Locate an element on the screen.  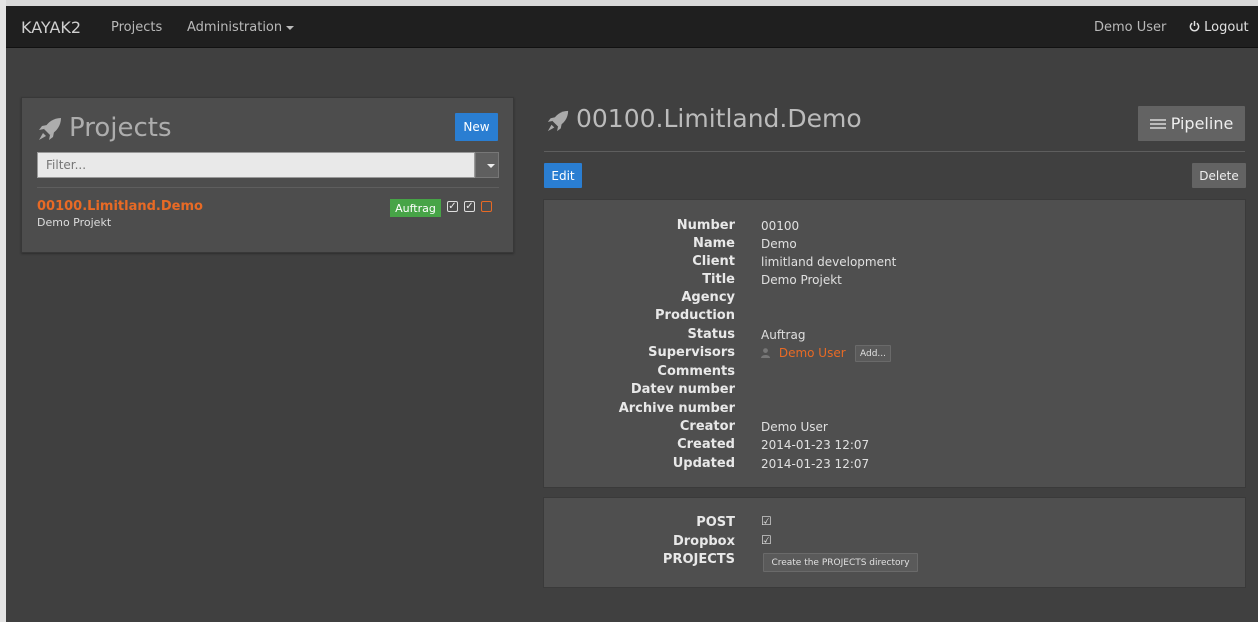
field-label-creator: Creator is located at coordinates (707, 426).